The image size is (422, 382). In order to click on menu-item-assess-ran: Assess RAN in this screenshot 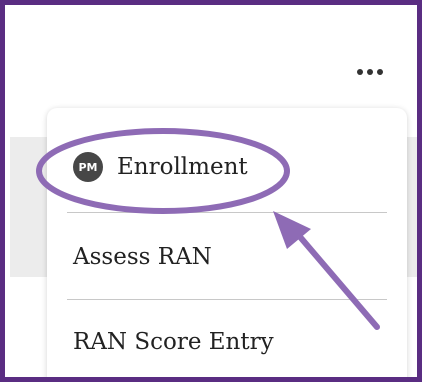, I will do `click(142, 257)`.